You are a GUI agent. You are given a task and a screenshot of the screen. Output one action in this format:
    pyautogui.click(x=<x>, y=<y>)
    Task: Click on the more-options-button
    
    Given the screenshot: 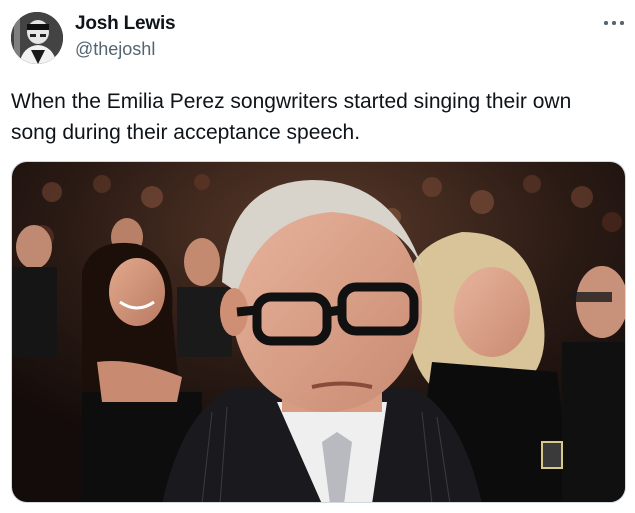 What is the action you would take?
    pyautogui.click(x=614, y=22)
    